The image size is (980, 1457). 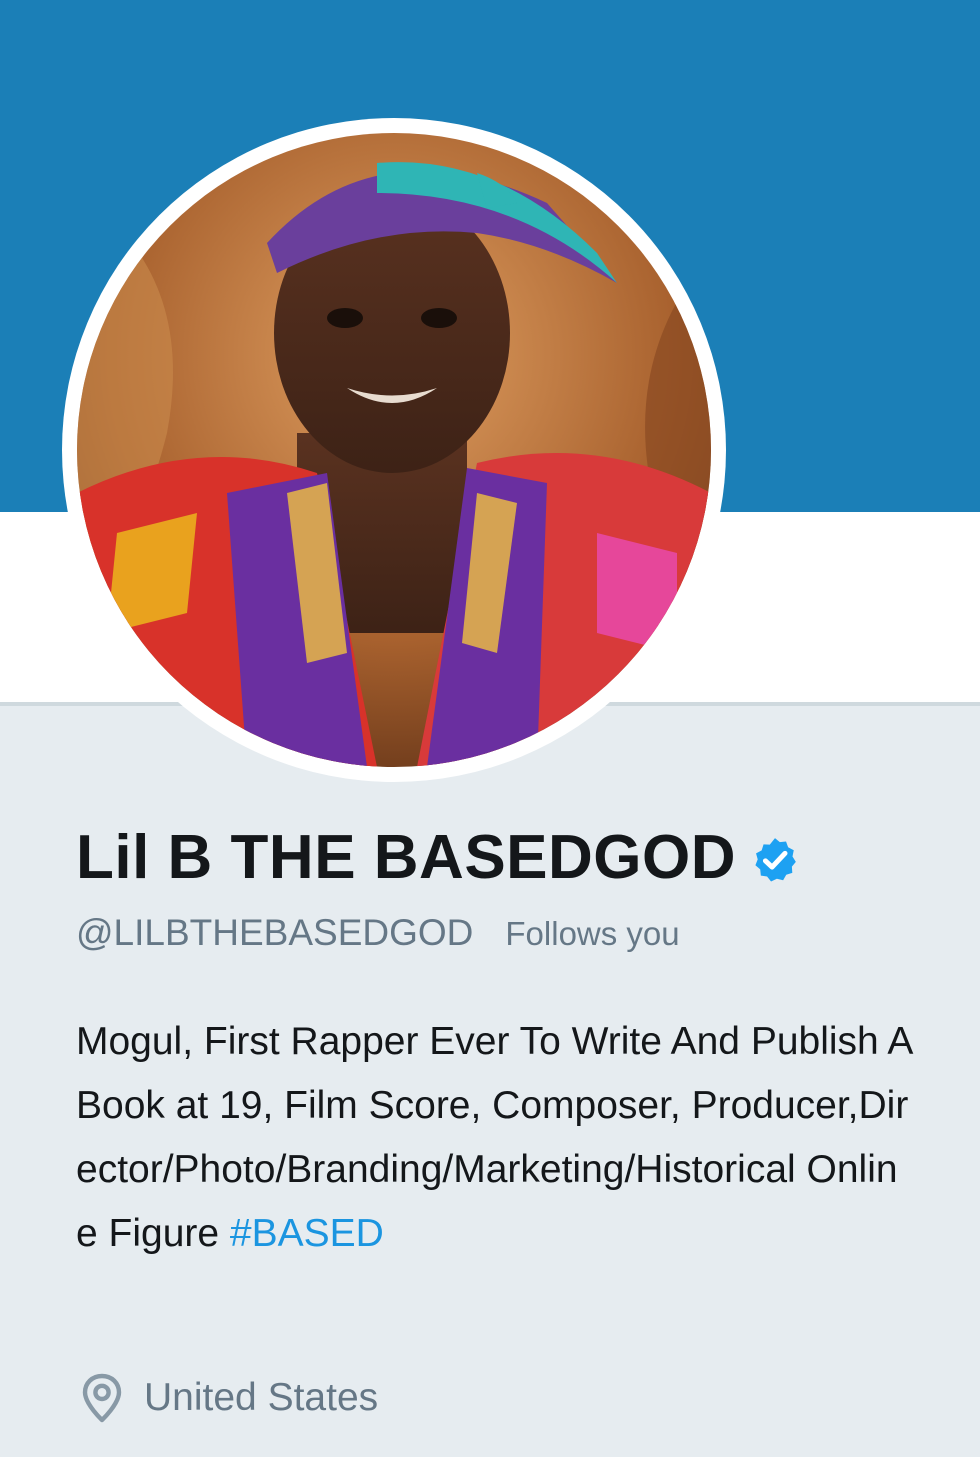 What do you see at coordinates (406, 858) in the screenshot?
I see `profile-display-name: Lil B THE BASEDGOD` at bounding box center [406, 858].